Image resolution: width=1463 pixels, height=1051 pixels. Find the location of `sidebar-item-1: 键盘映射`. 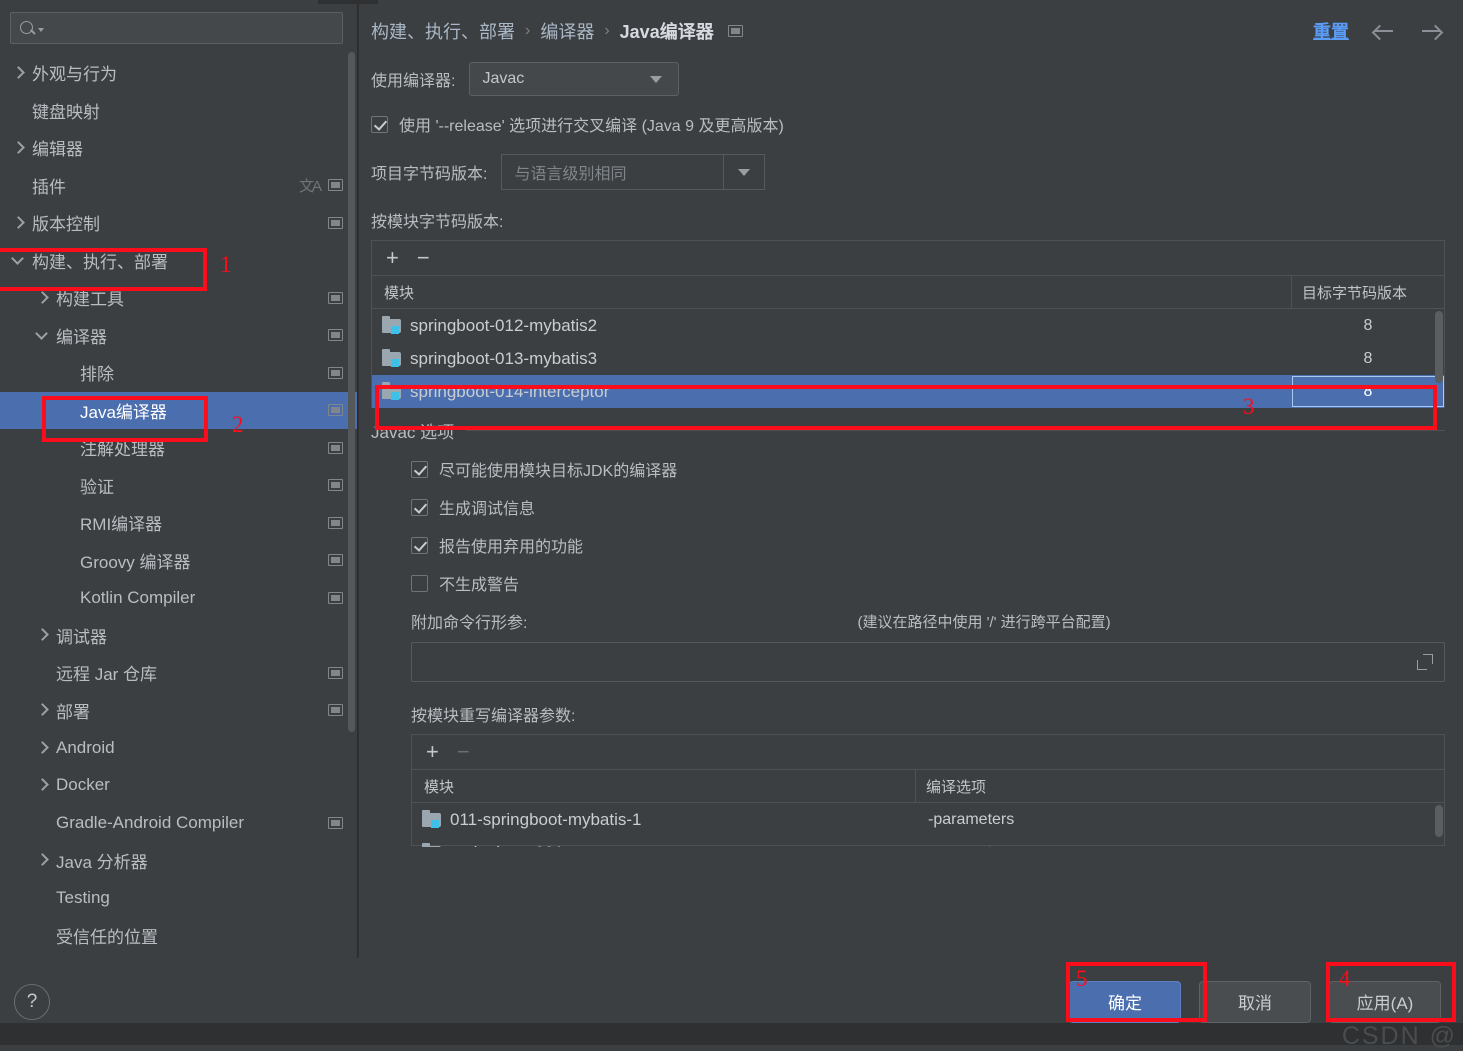

sidebar-item-1: 键盘映射 is located at coordinates (178, 111).